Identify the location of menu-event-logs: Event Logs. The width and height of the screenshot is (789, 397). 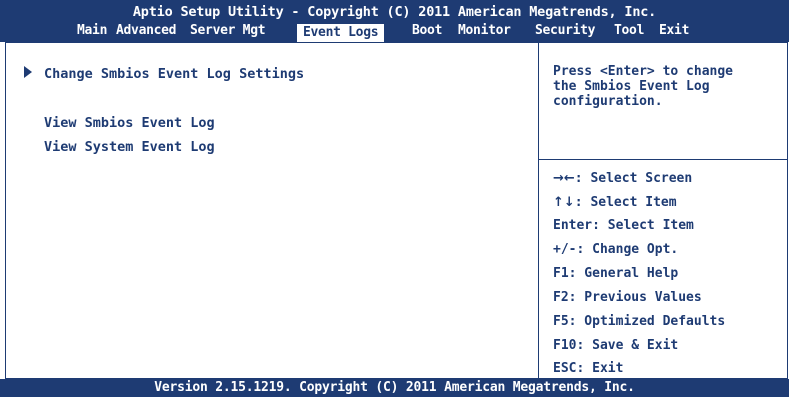
(341, 33).